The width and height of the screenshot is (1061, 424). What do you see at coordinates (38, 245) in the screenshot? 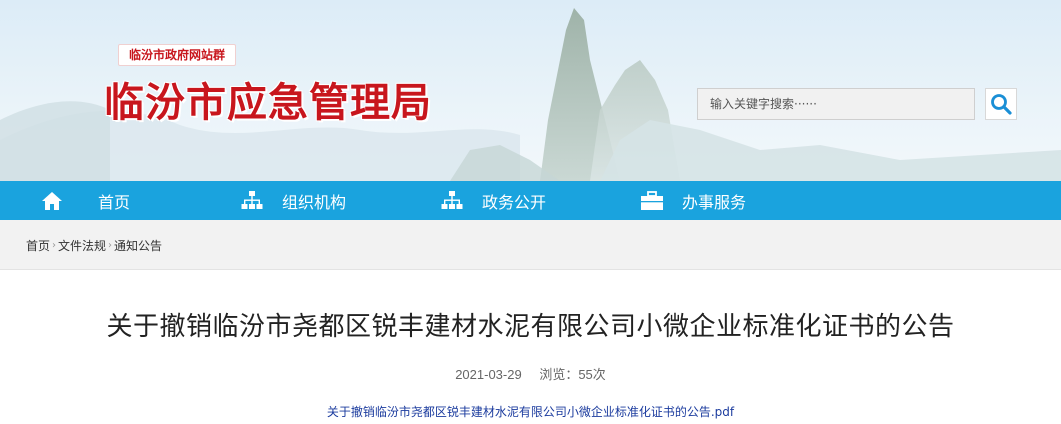
I see `breadcrumb-home: 首页` at bounding box center [38, 245].